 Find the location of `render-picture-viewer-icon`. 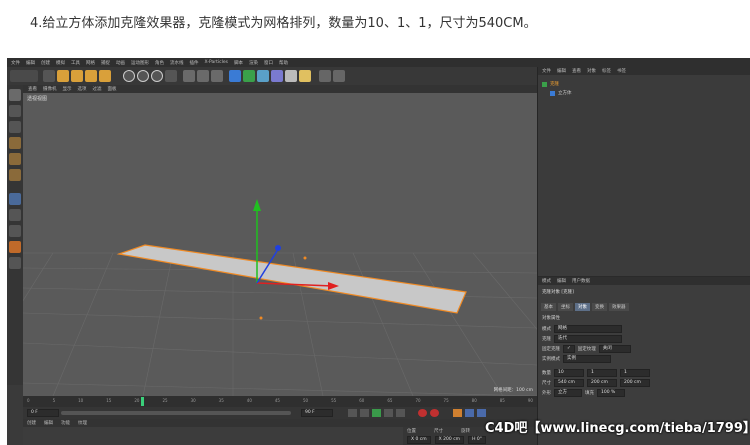

render-picture-viewer-icon is located at coordinates (203, 76).